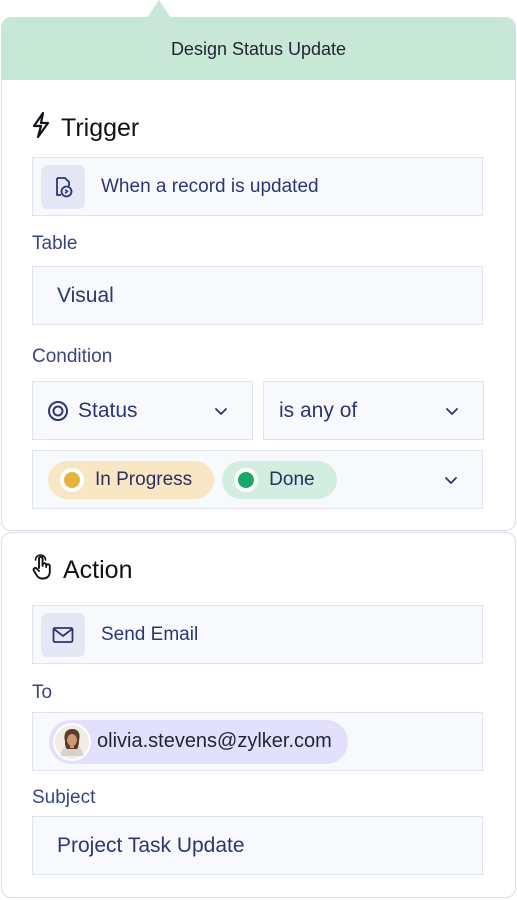 Image resolution: width=517 pixels, height=900 pixels. I want to click on action-heading: Action, so click(81, 570).